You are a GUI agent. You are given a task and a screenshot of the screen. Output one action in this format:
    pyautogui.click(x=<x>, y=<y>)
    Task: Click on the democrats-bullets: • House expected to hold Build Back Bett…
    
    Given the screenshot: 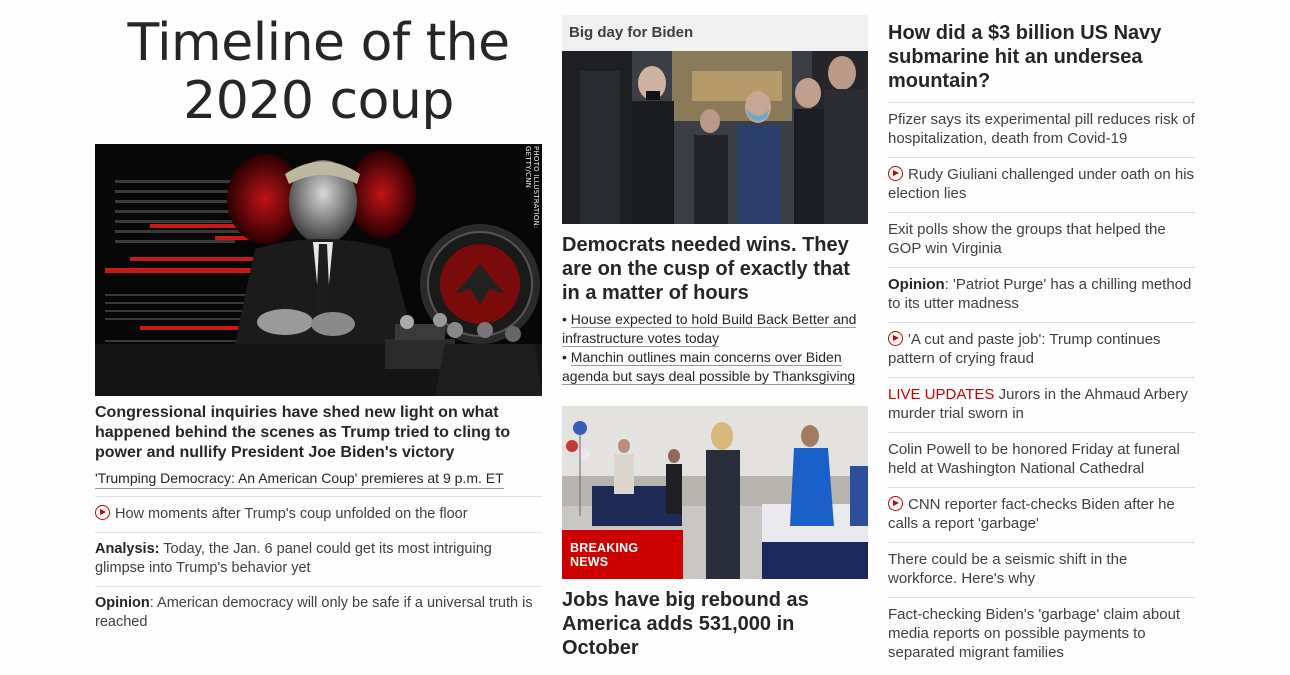 What is the action you would take?
    pyautogui.click(x=715, y=348)
    